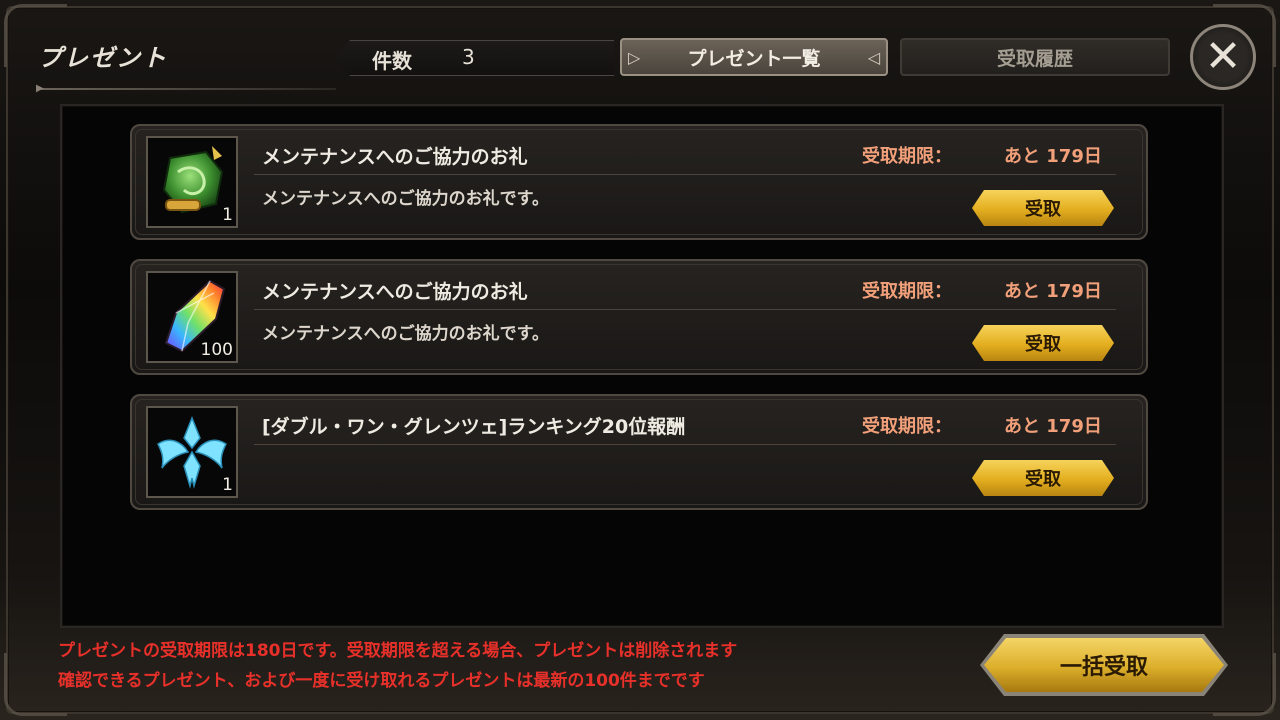 The image size is (1280, 720). I want to click on tab-label: プレゼント一覧, so click(754, 58).